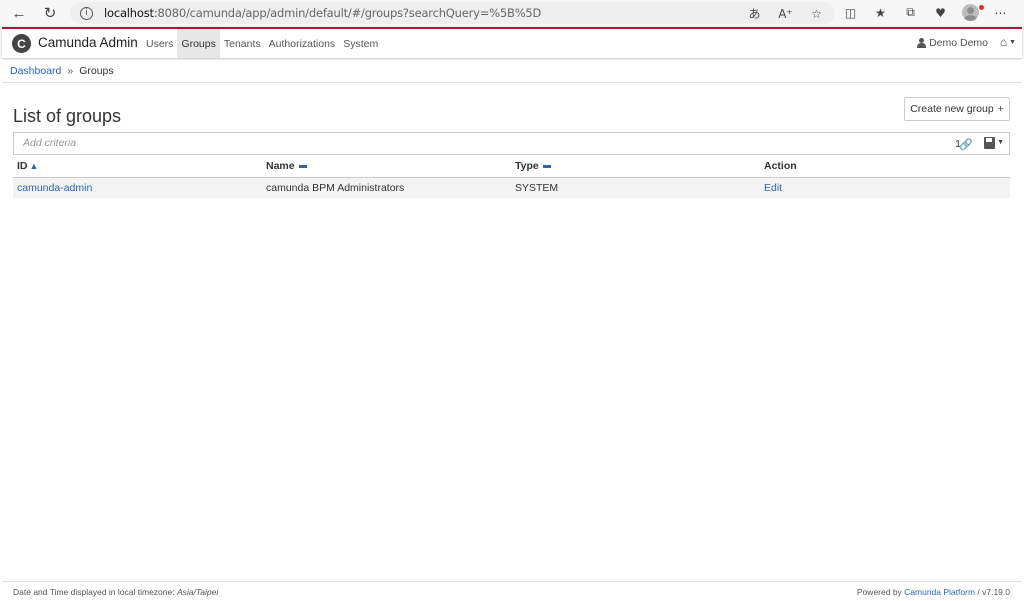  What do you see at coordinates (922, 43) in the screenshot?
I see `user-icon` at bounding box center [922, 43].